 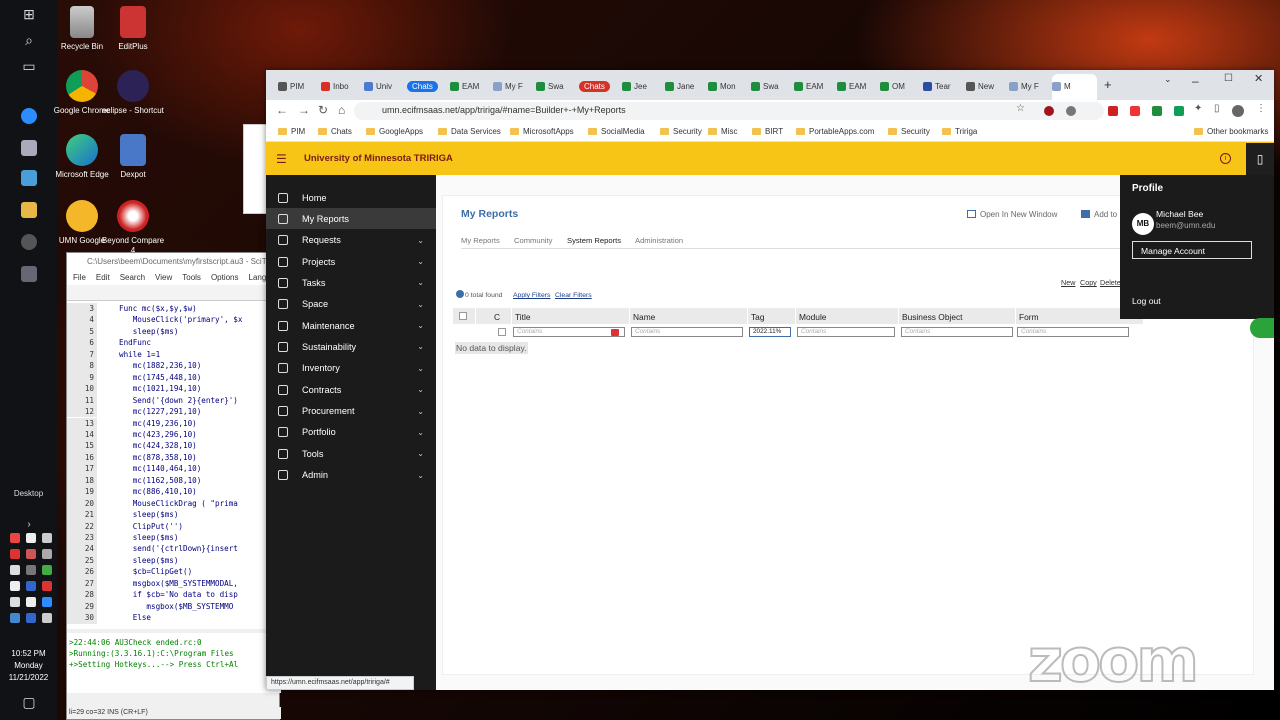 I want to click on bookmark-item: Security, so click(x=909, y=131).